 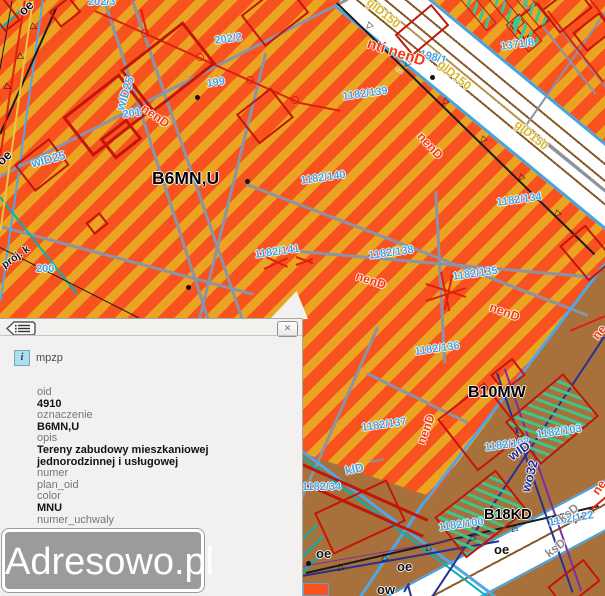 I want to click on info-icon: i, so click(x=22, y=358).